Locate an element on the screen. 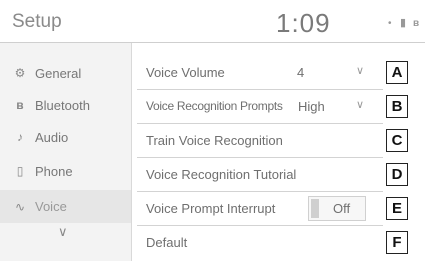 The image size is (425, 261). voice-recognition-prompts-row: Voice Recognition Prompts High ∨ is located at coordinates (260, 107).